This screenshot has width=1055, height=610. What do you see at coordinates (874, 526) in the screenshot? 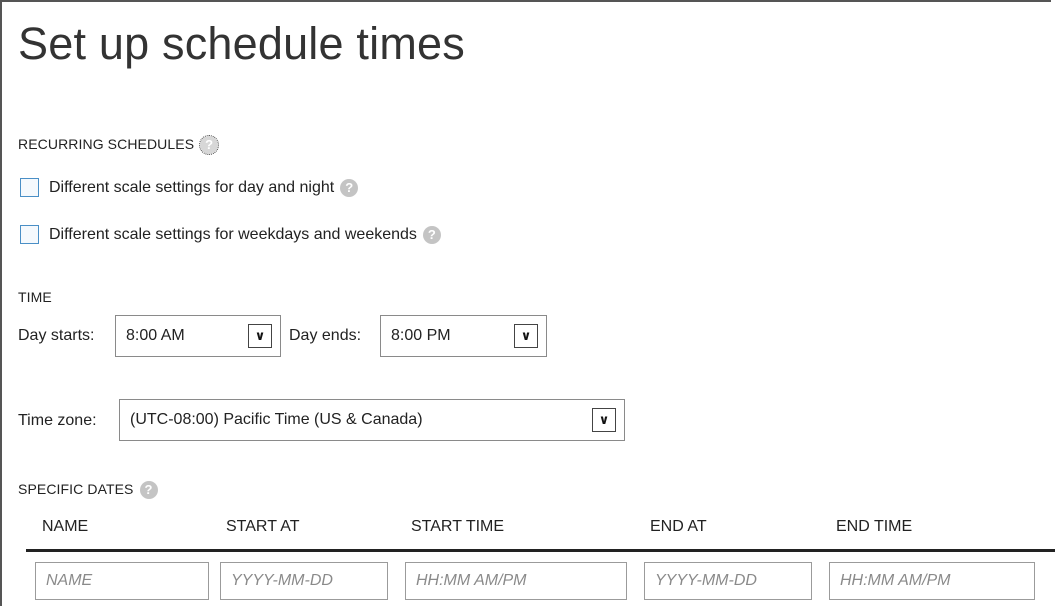
I see `column-header-end-time: END TIME` at bounding box center [874, 526].